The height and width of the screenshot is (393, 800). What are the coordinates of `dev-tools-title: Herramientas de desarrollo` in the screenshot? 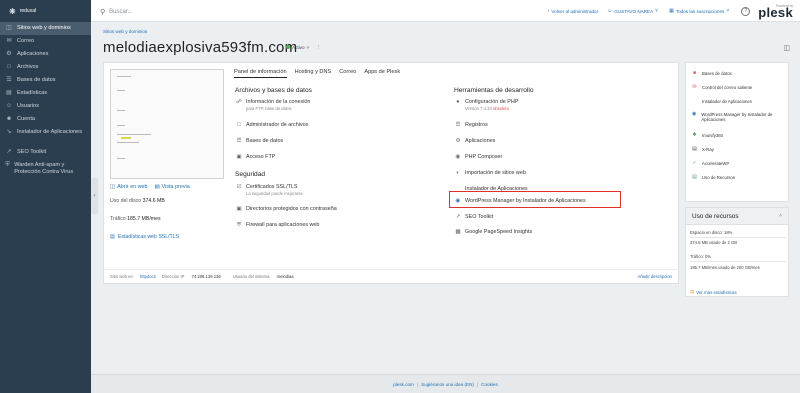 It's located at (494, 90).